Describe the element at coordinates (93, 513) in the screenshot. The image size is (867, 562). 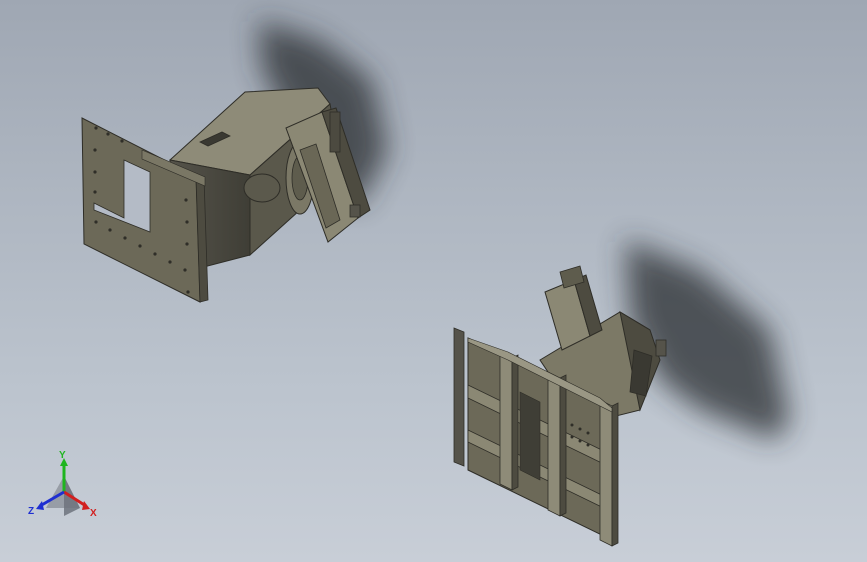
I see `x-axis-label: X` at that location.